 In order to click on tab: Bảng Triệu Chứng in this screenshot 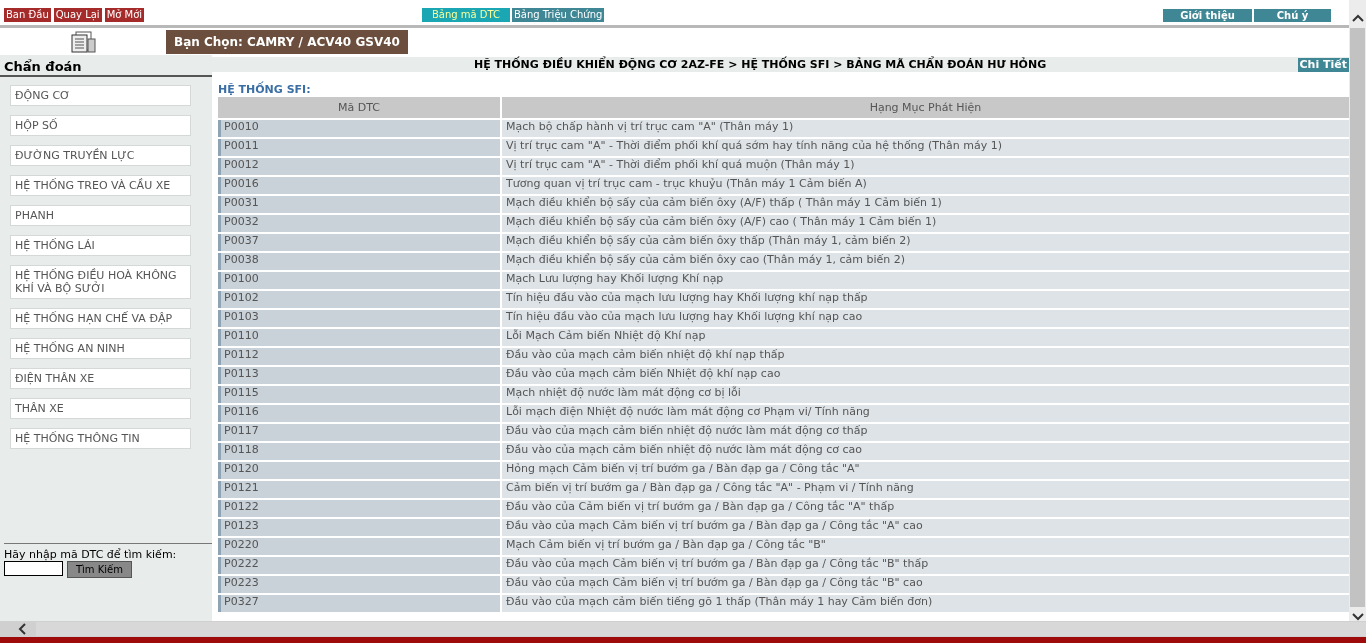, I will do `click(558, 15)`.